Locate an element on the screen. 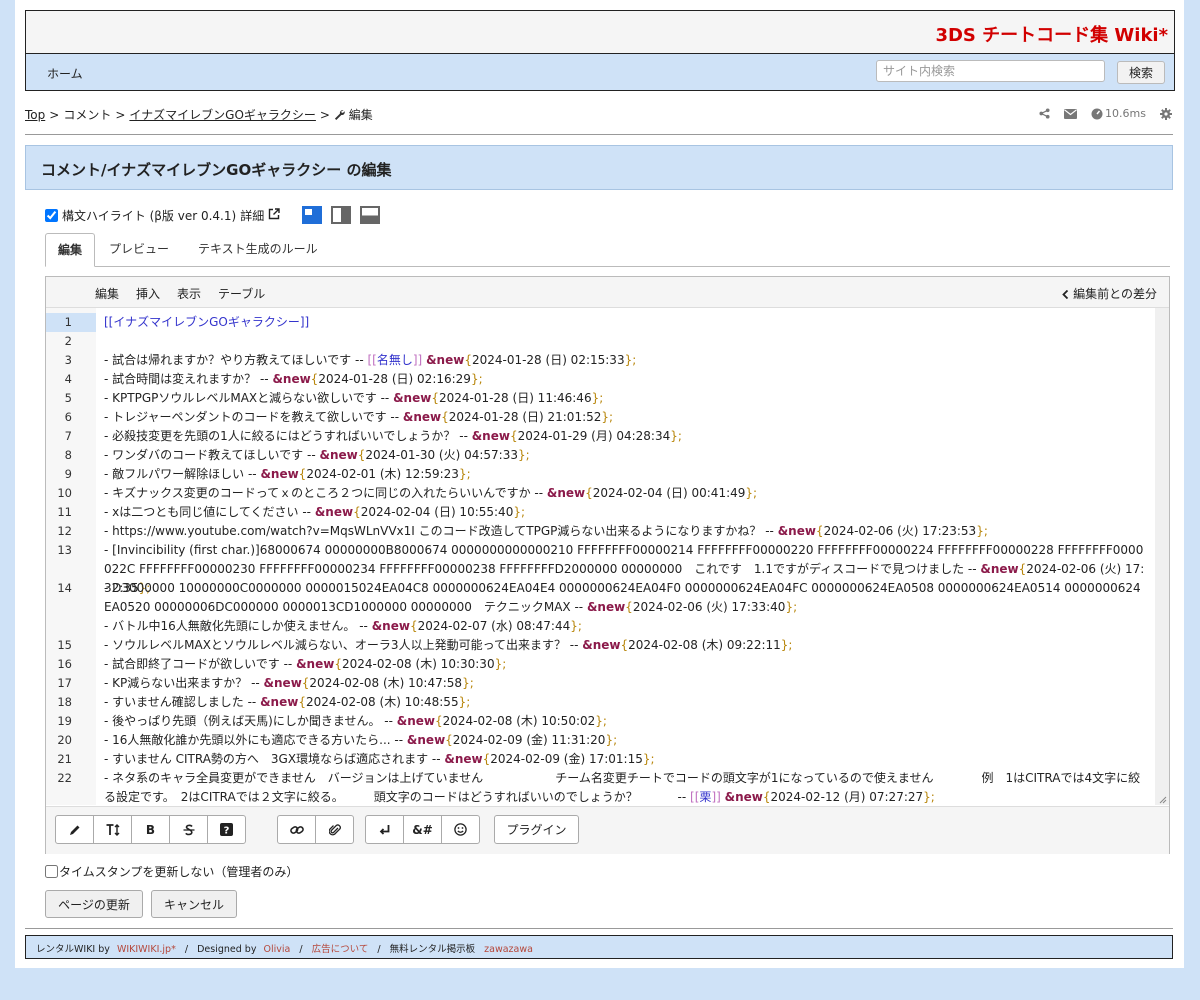  attach-icon is located at coordinates (334, 829).